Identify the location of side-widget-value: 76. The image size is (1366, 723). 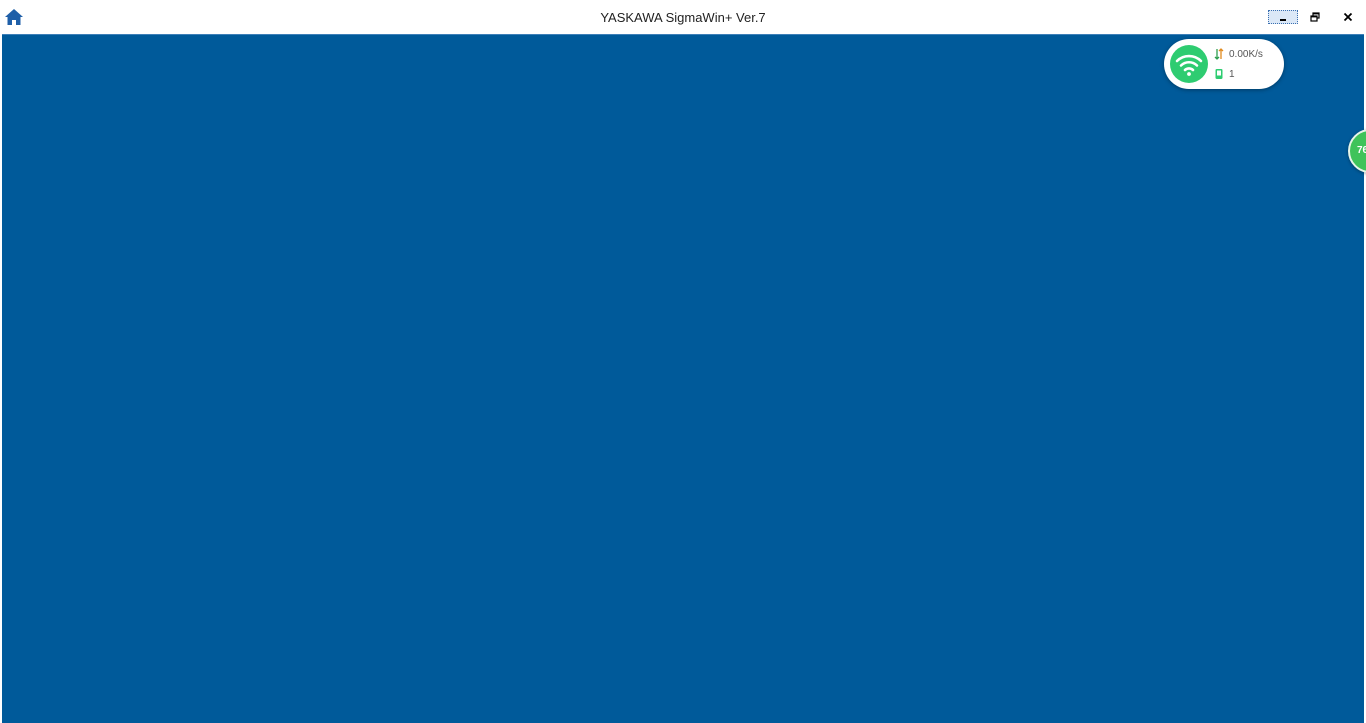
(1361, 150).